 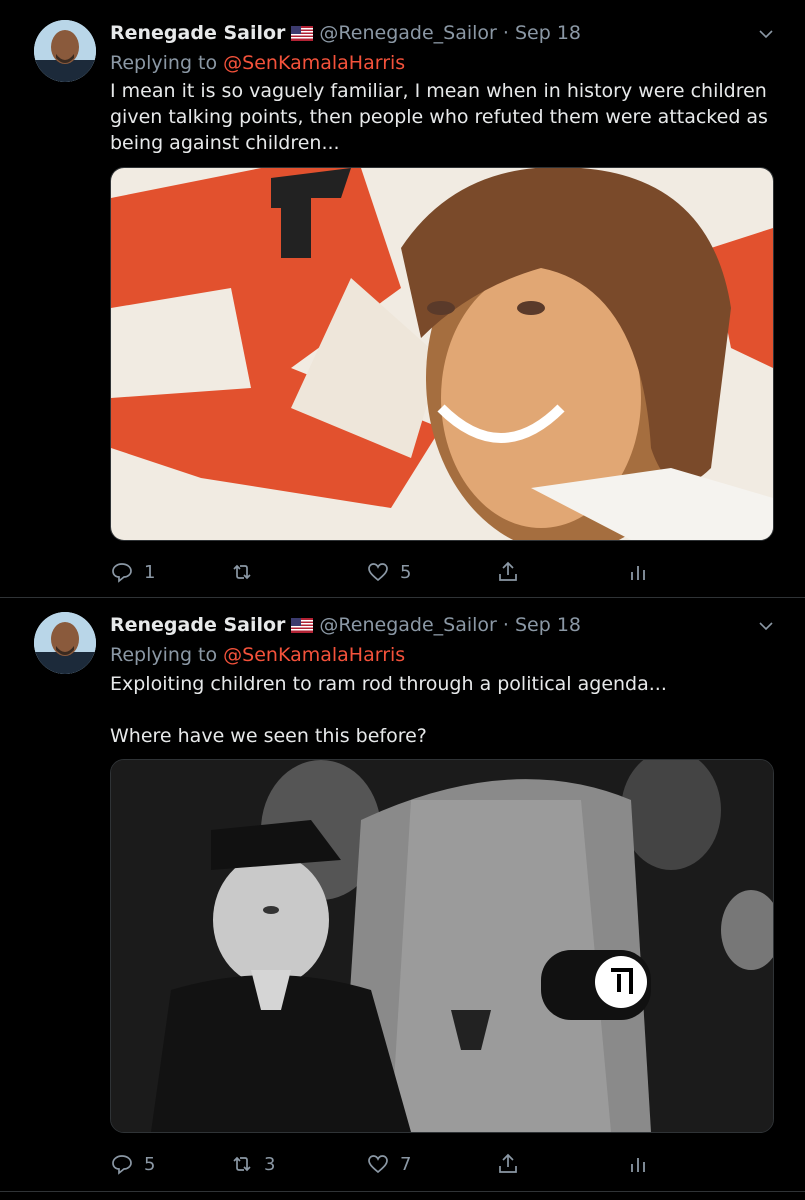 I want to click on analytics-icon, so click(x=638, y=1165).